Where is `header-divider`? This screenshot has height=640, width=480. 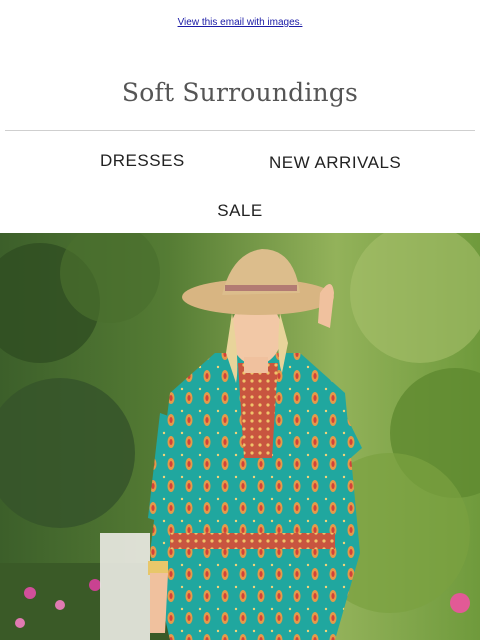 header-divider is located at coordinates (240, 130).